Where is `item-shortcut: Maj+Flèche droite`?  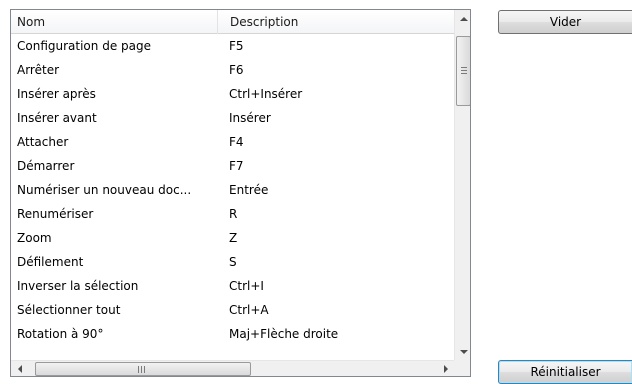
item-shortcut: Maj+Flèche droite is located at coordinates (284, 334).